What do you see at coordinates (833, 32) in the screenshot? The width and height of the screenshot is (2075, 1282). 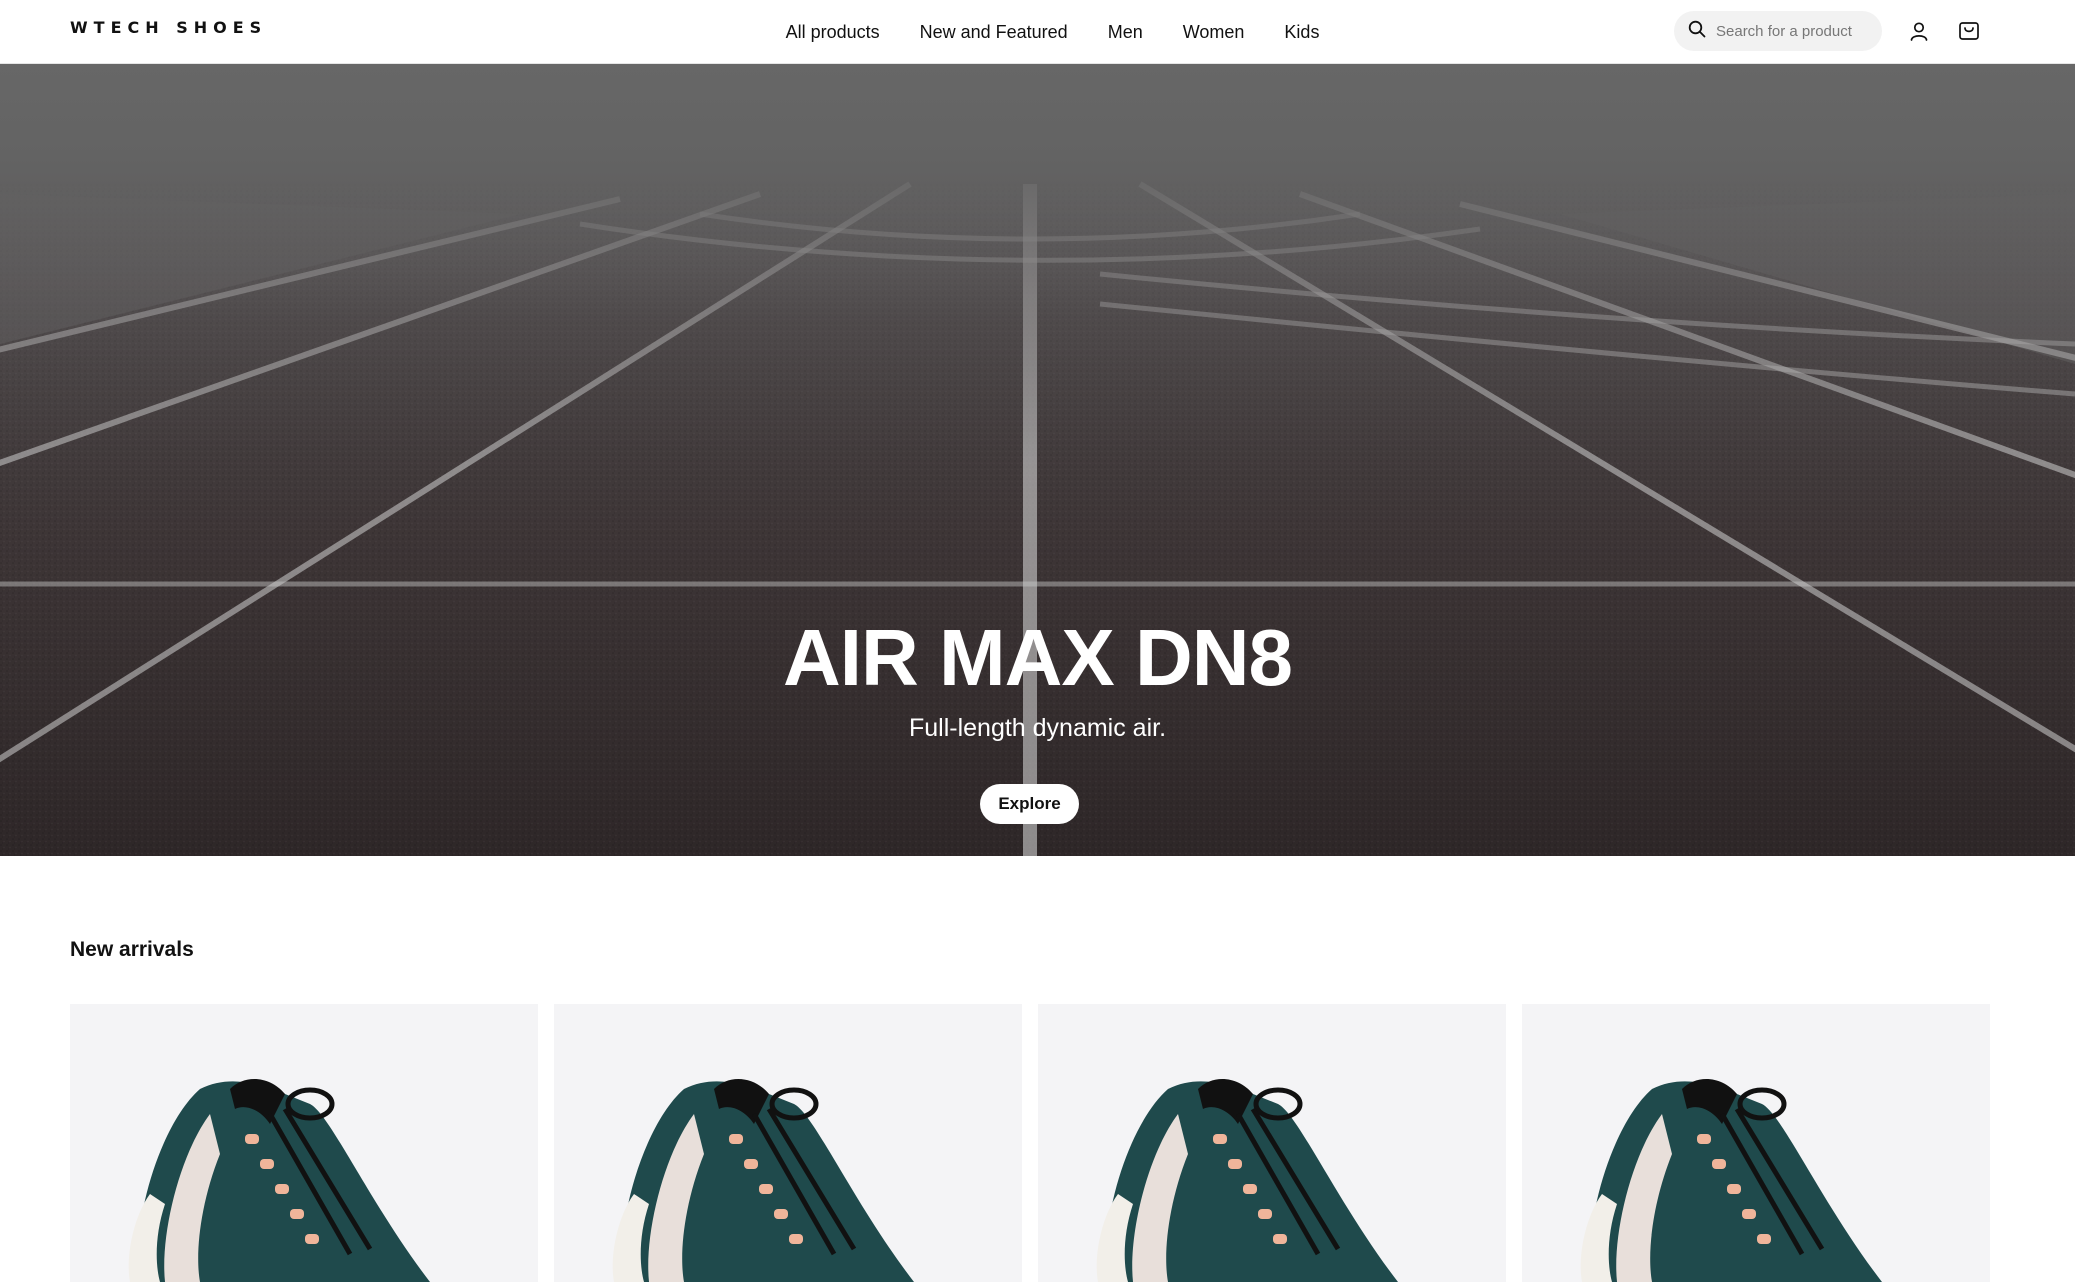 I see `nav-all-products: All products` at bounding box center [833, 32].